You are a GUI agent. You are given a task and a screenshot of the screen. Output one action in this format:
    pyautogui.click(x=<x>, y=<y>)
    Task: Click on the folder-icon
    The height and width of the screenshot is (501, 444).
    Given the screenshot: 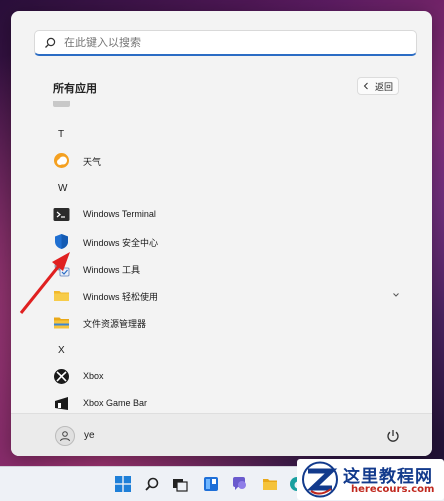 What is the action you would take?
    pyautogui.click(x=61, y=296)
    